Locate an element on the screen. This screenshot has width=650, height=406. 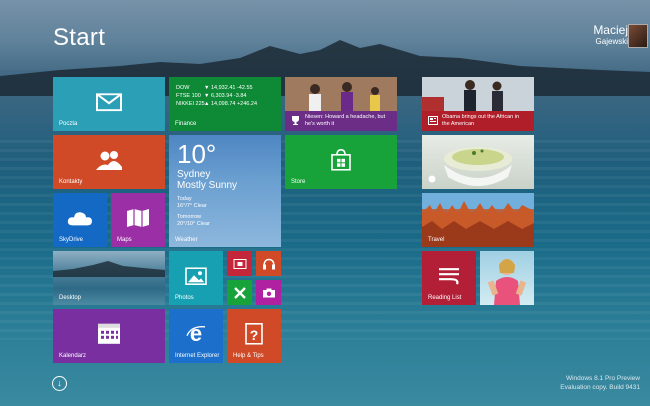
user-surname: Gajewski is located at coordinates (611, 41).